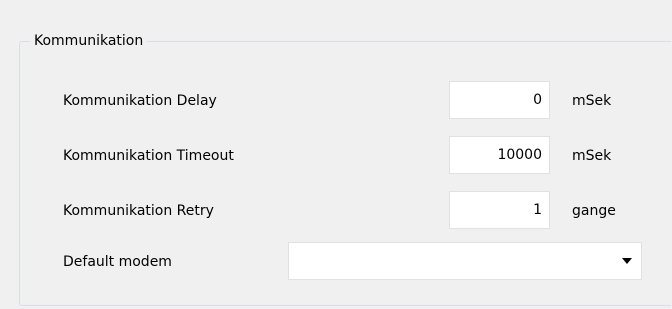 The image size is (672, 309). What do you see at coordinates (499, 210) in the screenshot?
I see `retry-input: 1` at bounding box center [499, 210].